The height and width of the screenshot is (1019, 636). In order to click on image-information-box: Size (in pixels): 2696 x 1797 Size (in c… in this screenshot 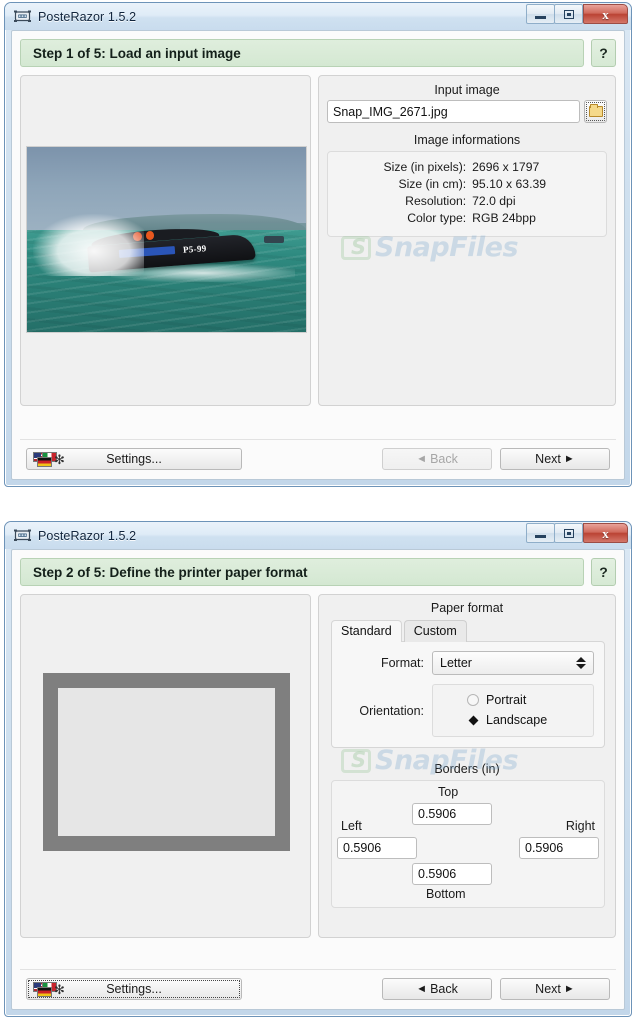, I will do `click(467, 194)`.